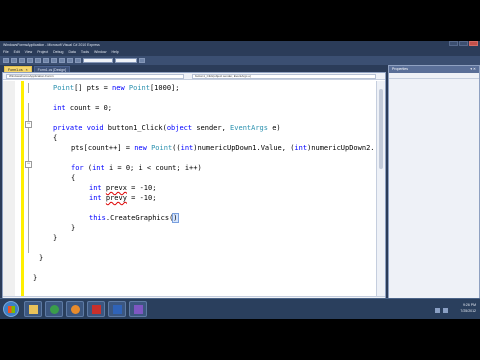  Describe the element at coordinates (463, 43) in the screenshot. I see `maximize-button` at that location.